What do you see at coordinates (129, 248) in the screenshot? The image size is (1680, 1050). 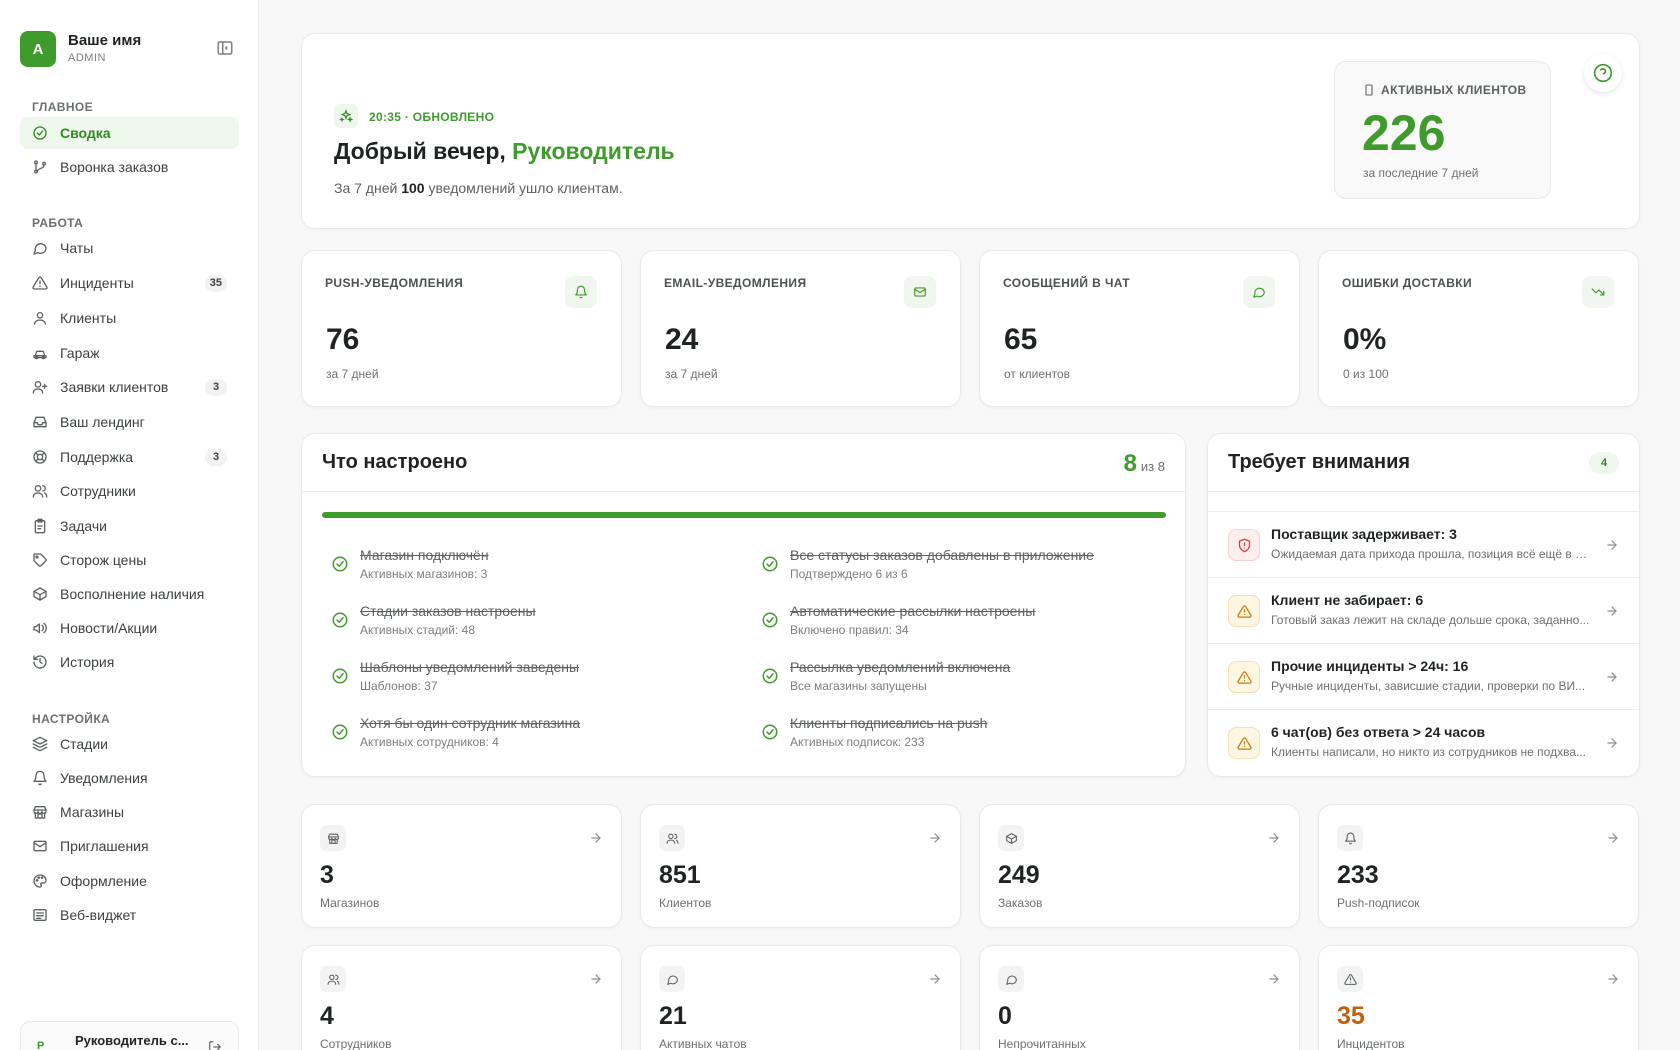 I see `sidebar-item-1-0: Чаты` at bounding box center [129, 248].